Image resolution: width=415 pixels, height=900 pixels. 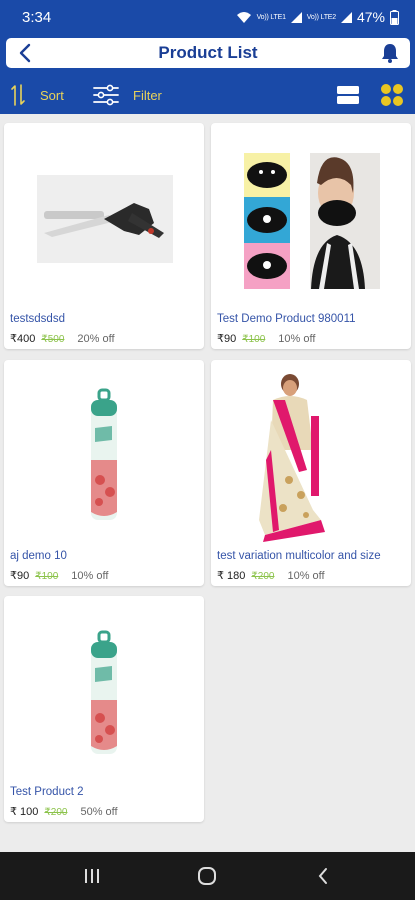 I want to click on price-row: ₹400 ₹500 20% off, so click(x=62, y=338).